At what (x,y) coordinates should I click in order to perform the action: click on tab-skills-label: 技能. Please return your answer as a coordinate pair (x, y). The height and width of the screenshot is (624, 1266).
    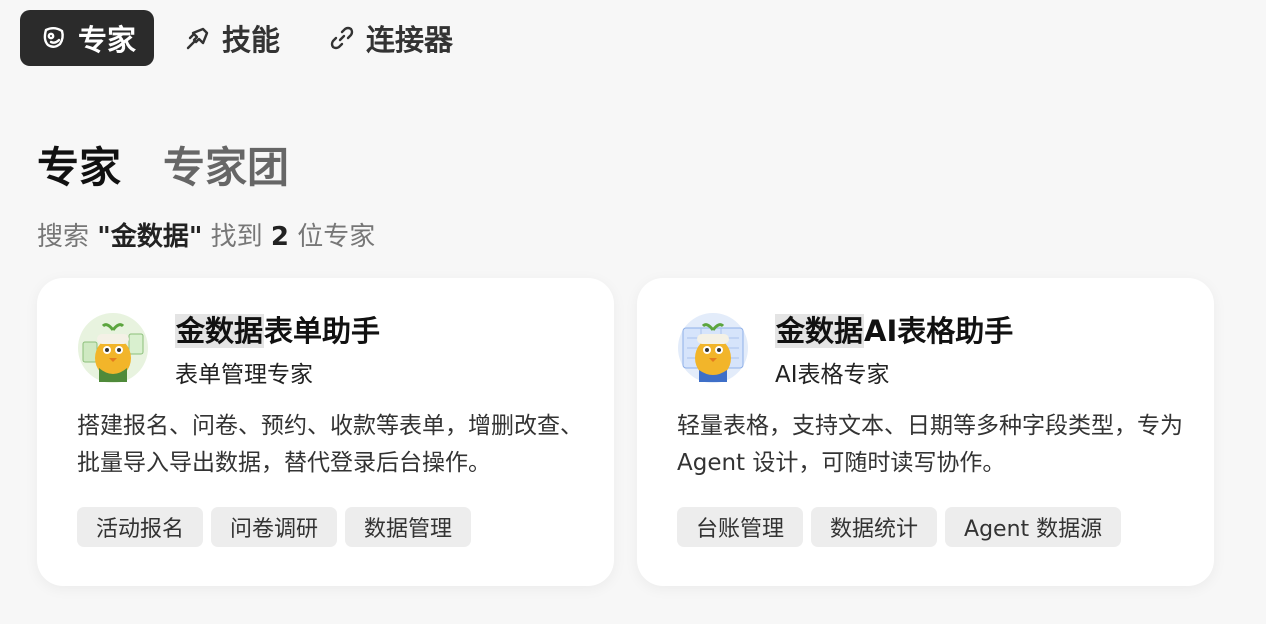
    Looking at the image, I should click on (251, 40).